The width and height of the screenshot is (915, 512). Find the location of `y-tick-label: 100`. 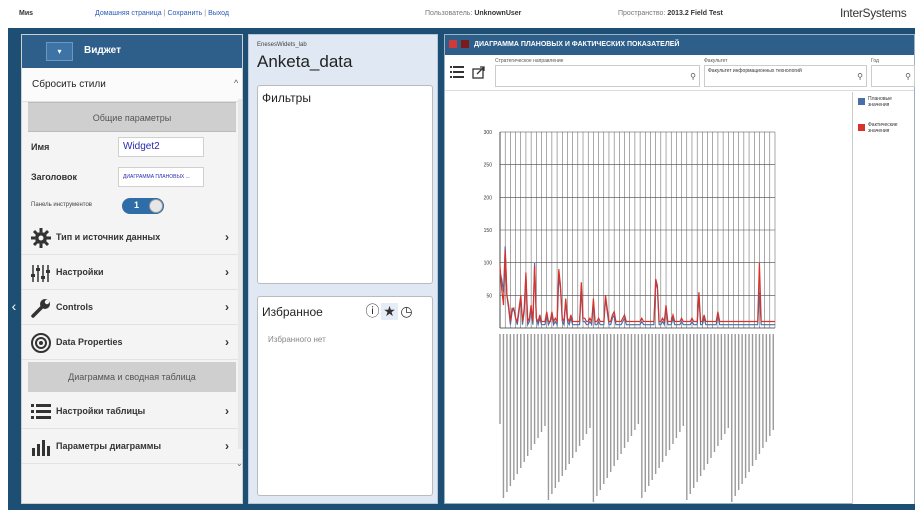

y-tick-label: 100 is located at coordinates (488, 264).